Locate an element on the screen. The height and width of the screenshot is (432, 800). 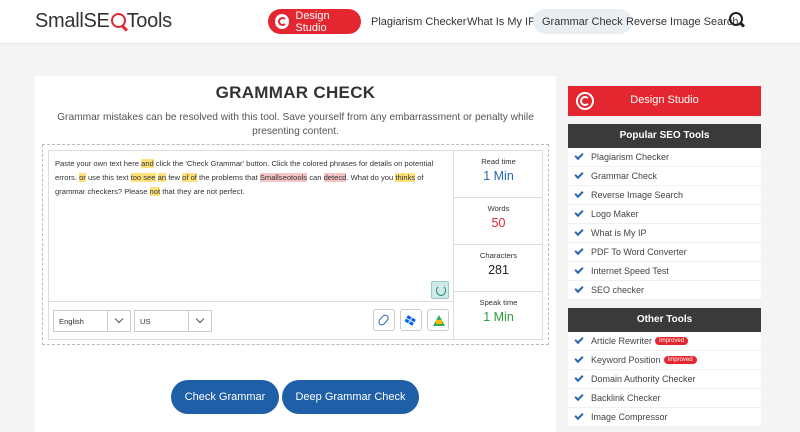
sidebar-item-backlink-checker: Backlink Checker is located at coordinates (664, 398).